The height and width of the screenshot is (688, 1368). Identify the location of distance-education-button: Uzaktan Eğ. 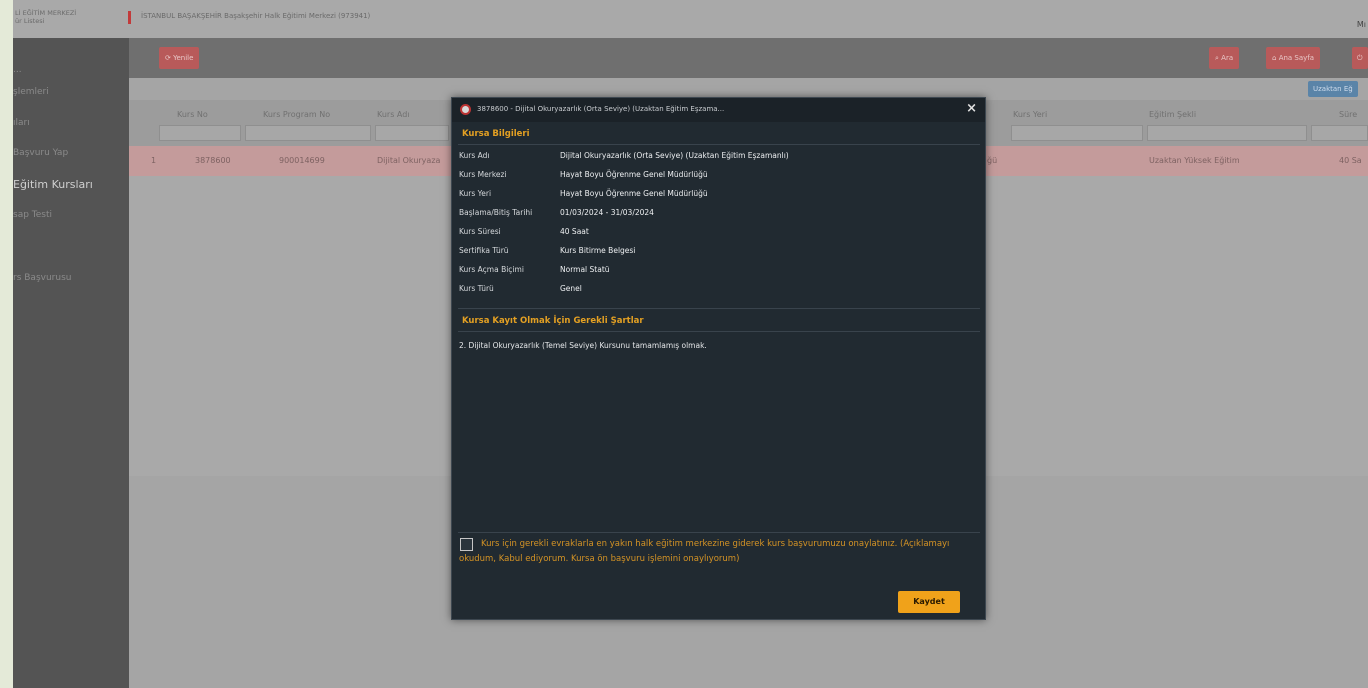
(1333, 89).